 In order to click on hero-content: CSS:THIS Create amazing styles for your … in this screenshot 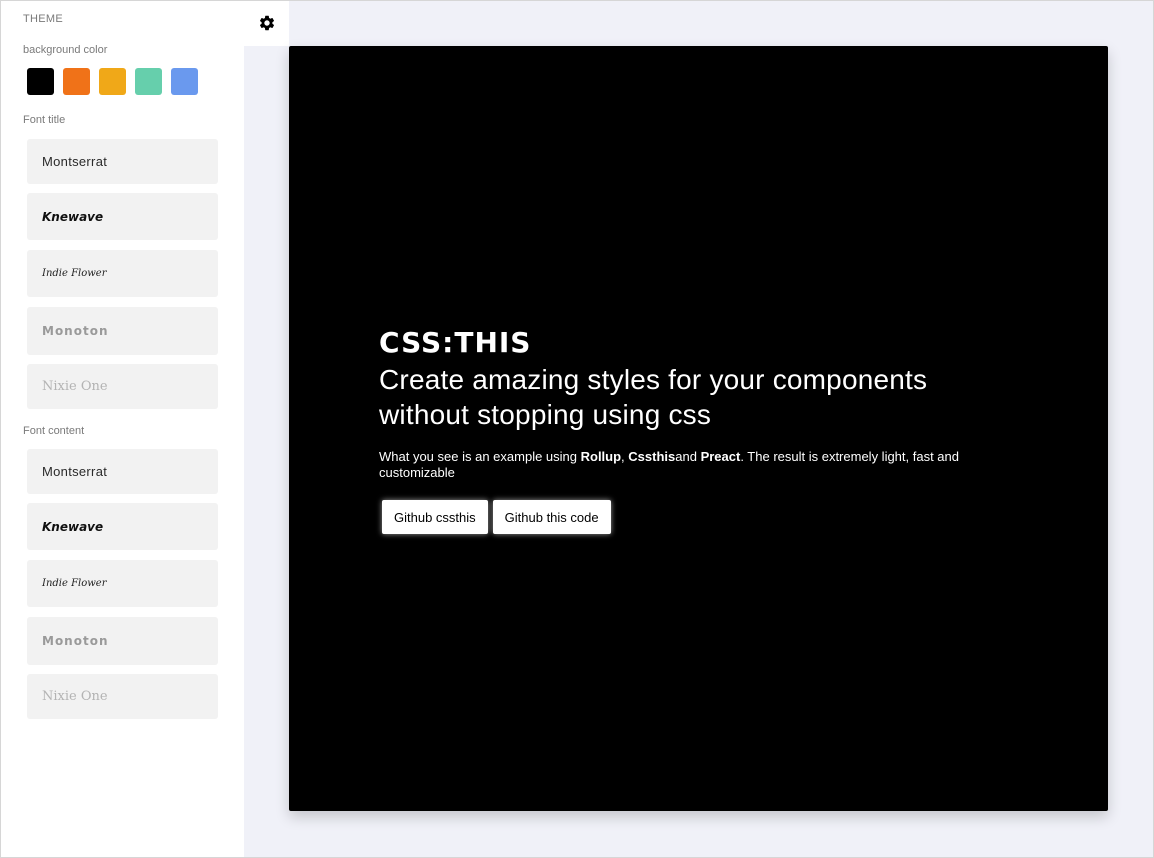, I will do `click(699, 430)`.